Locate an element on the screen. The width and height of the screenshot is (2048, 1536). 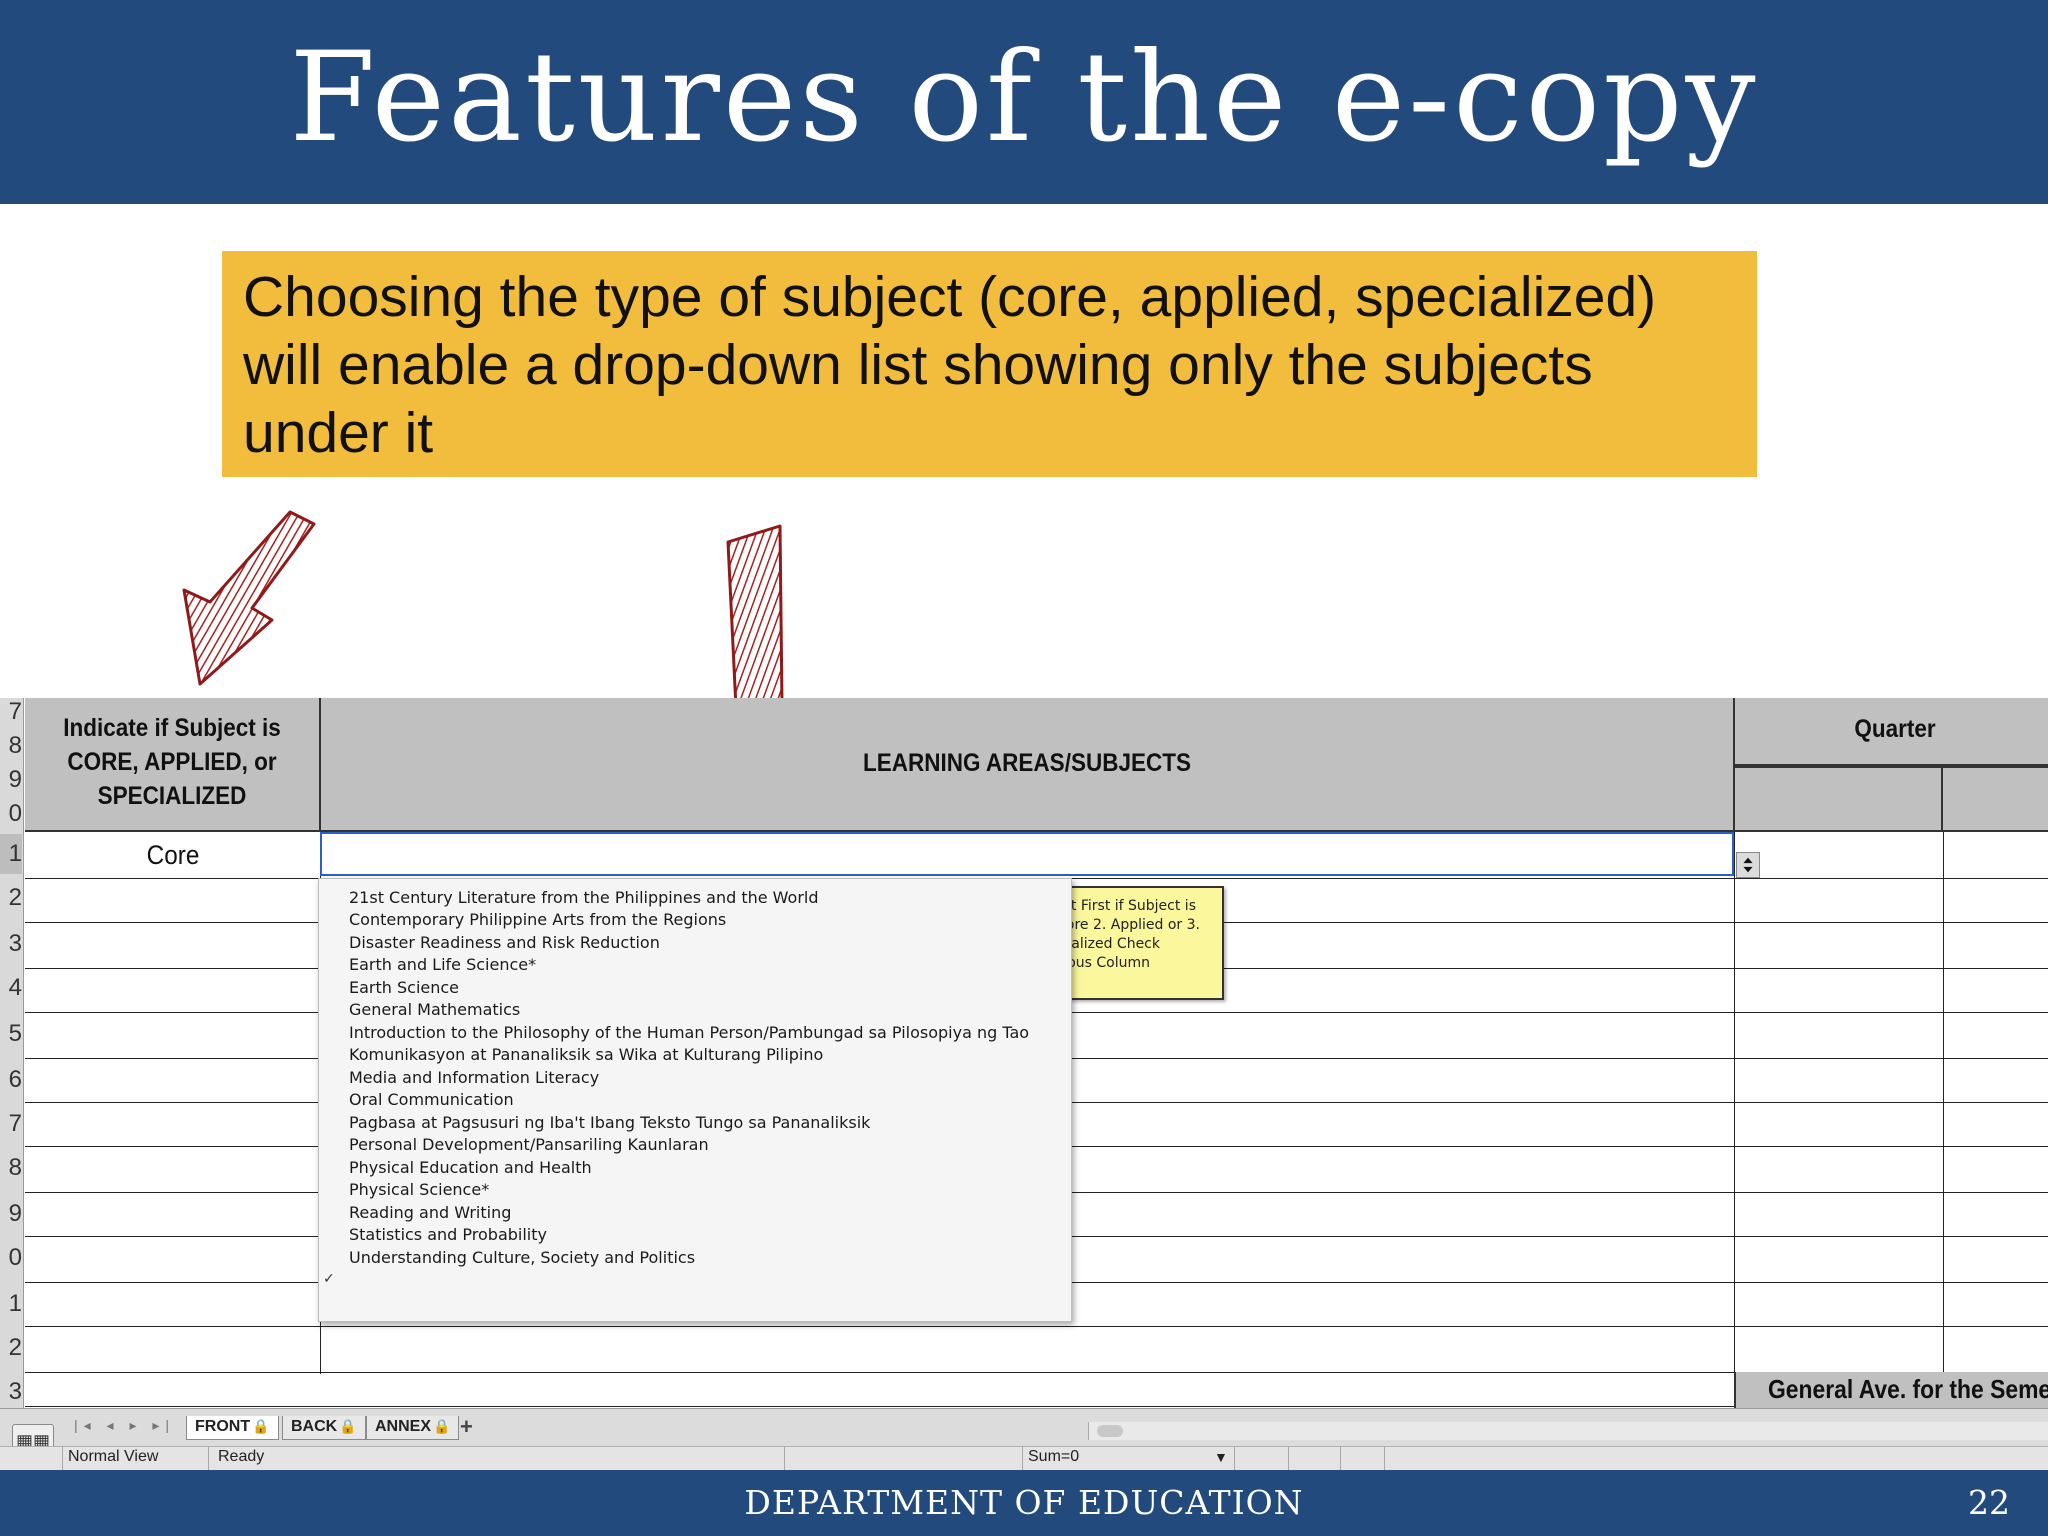
dropdown-blank-item-check-icon: ✓ is located at coordinates (329, 1279).